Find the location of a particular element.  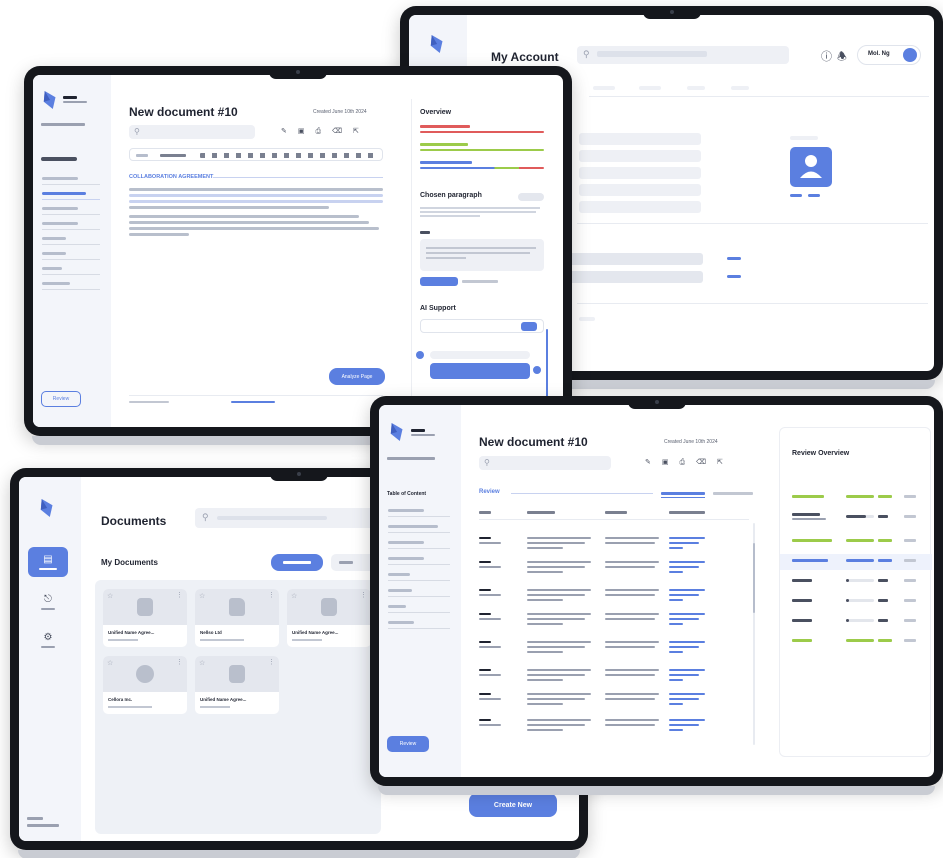

tab-definitions is located at coordinates (683, 493).